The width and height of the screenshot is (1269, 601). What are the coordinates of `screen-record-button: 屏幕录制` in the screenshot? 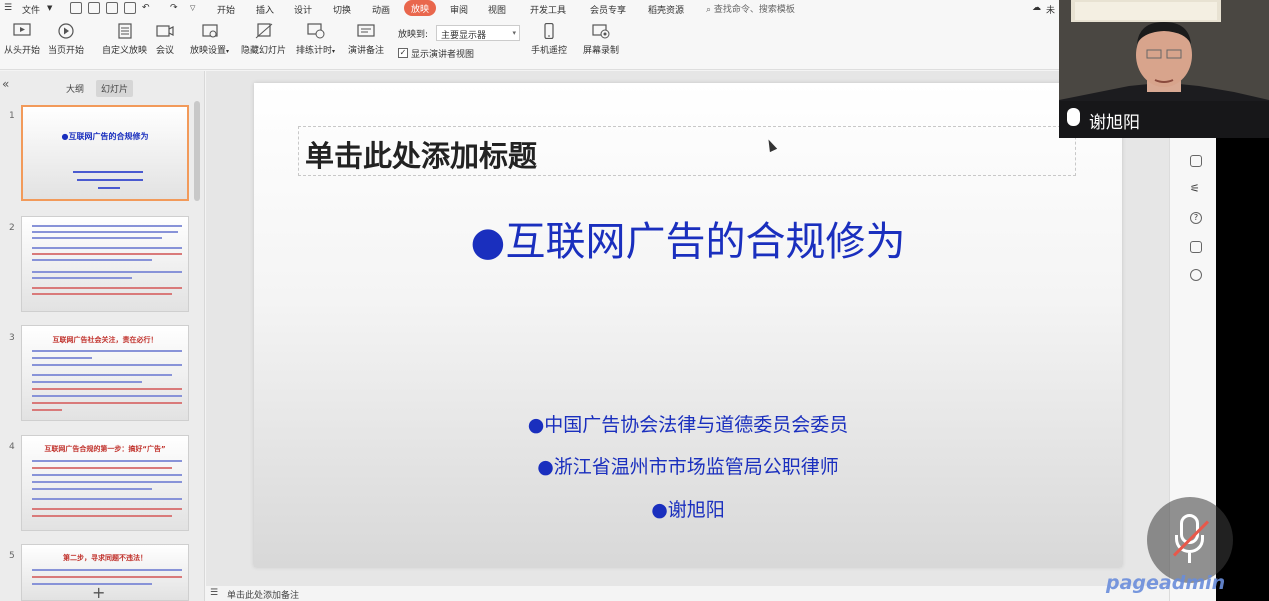 It's located at (601, 39).